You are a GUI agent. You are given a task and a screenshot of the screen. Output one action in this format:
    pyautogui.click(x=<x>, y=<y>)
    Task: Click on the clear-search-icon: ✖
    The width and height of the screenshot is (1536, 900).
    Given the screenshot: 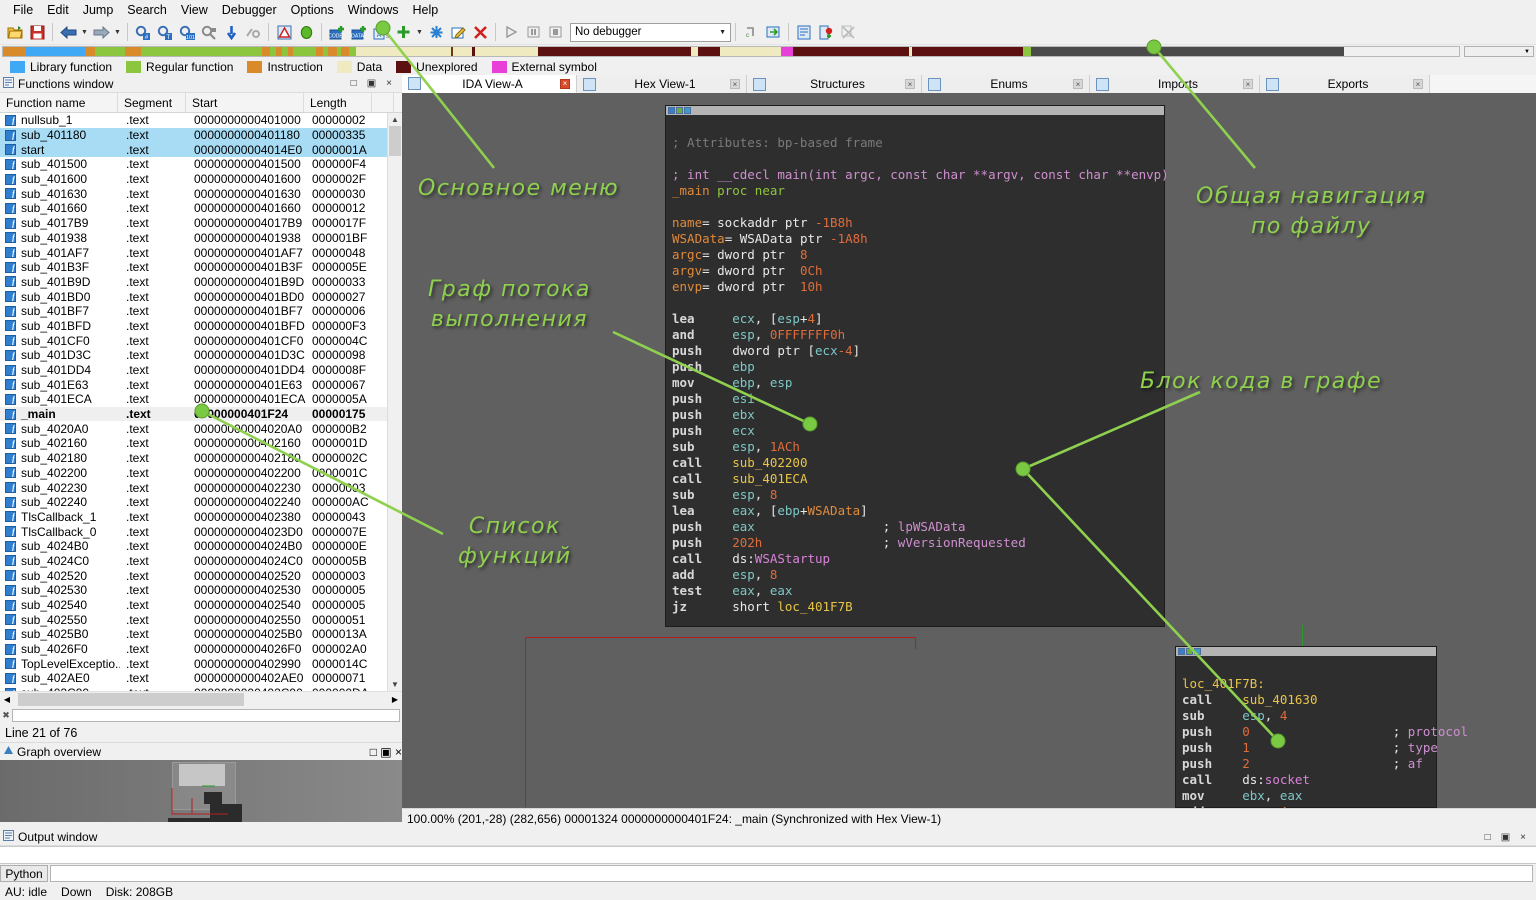 What is the action you would take?
    pyautogui.click(x=6, y=715)
    